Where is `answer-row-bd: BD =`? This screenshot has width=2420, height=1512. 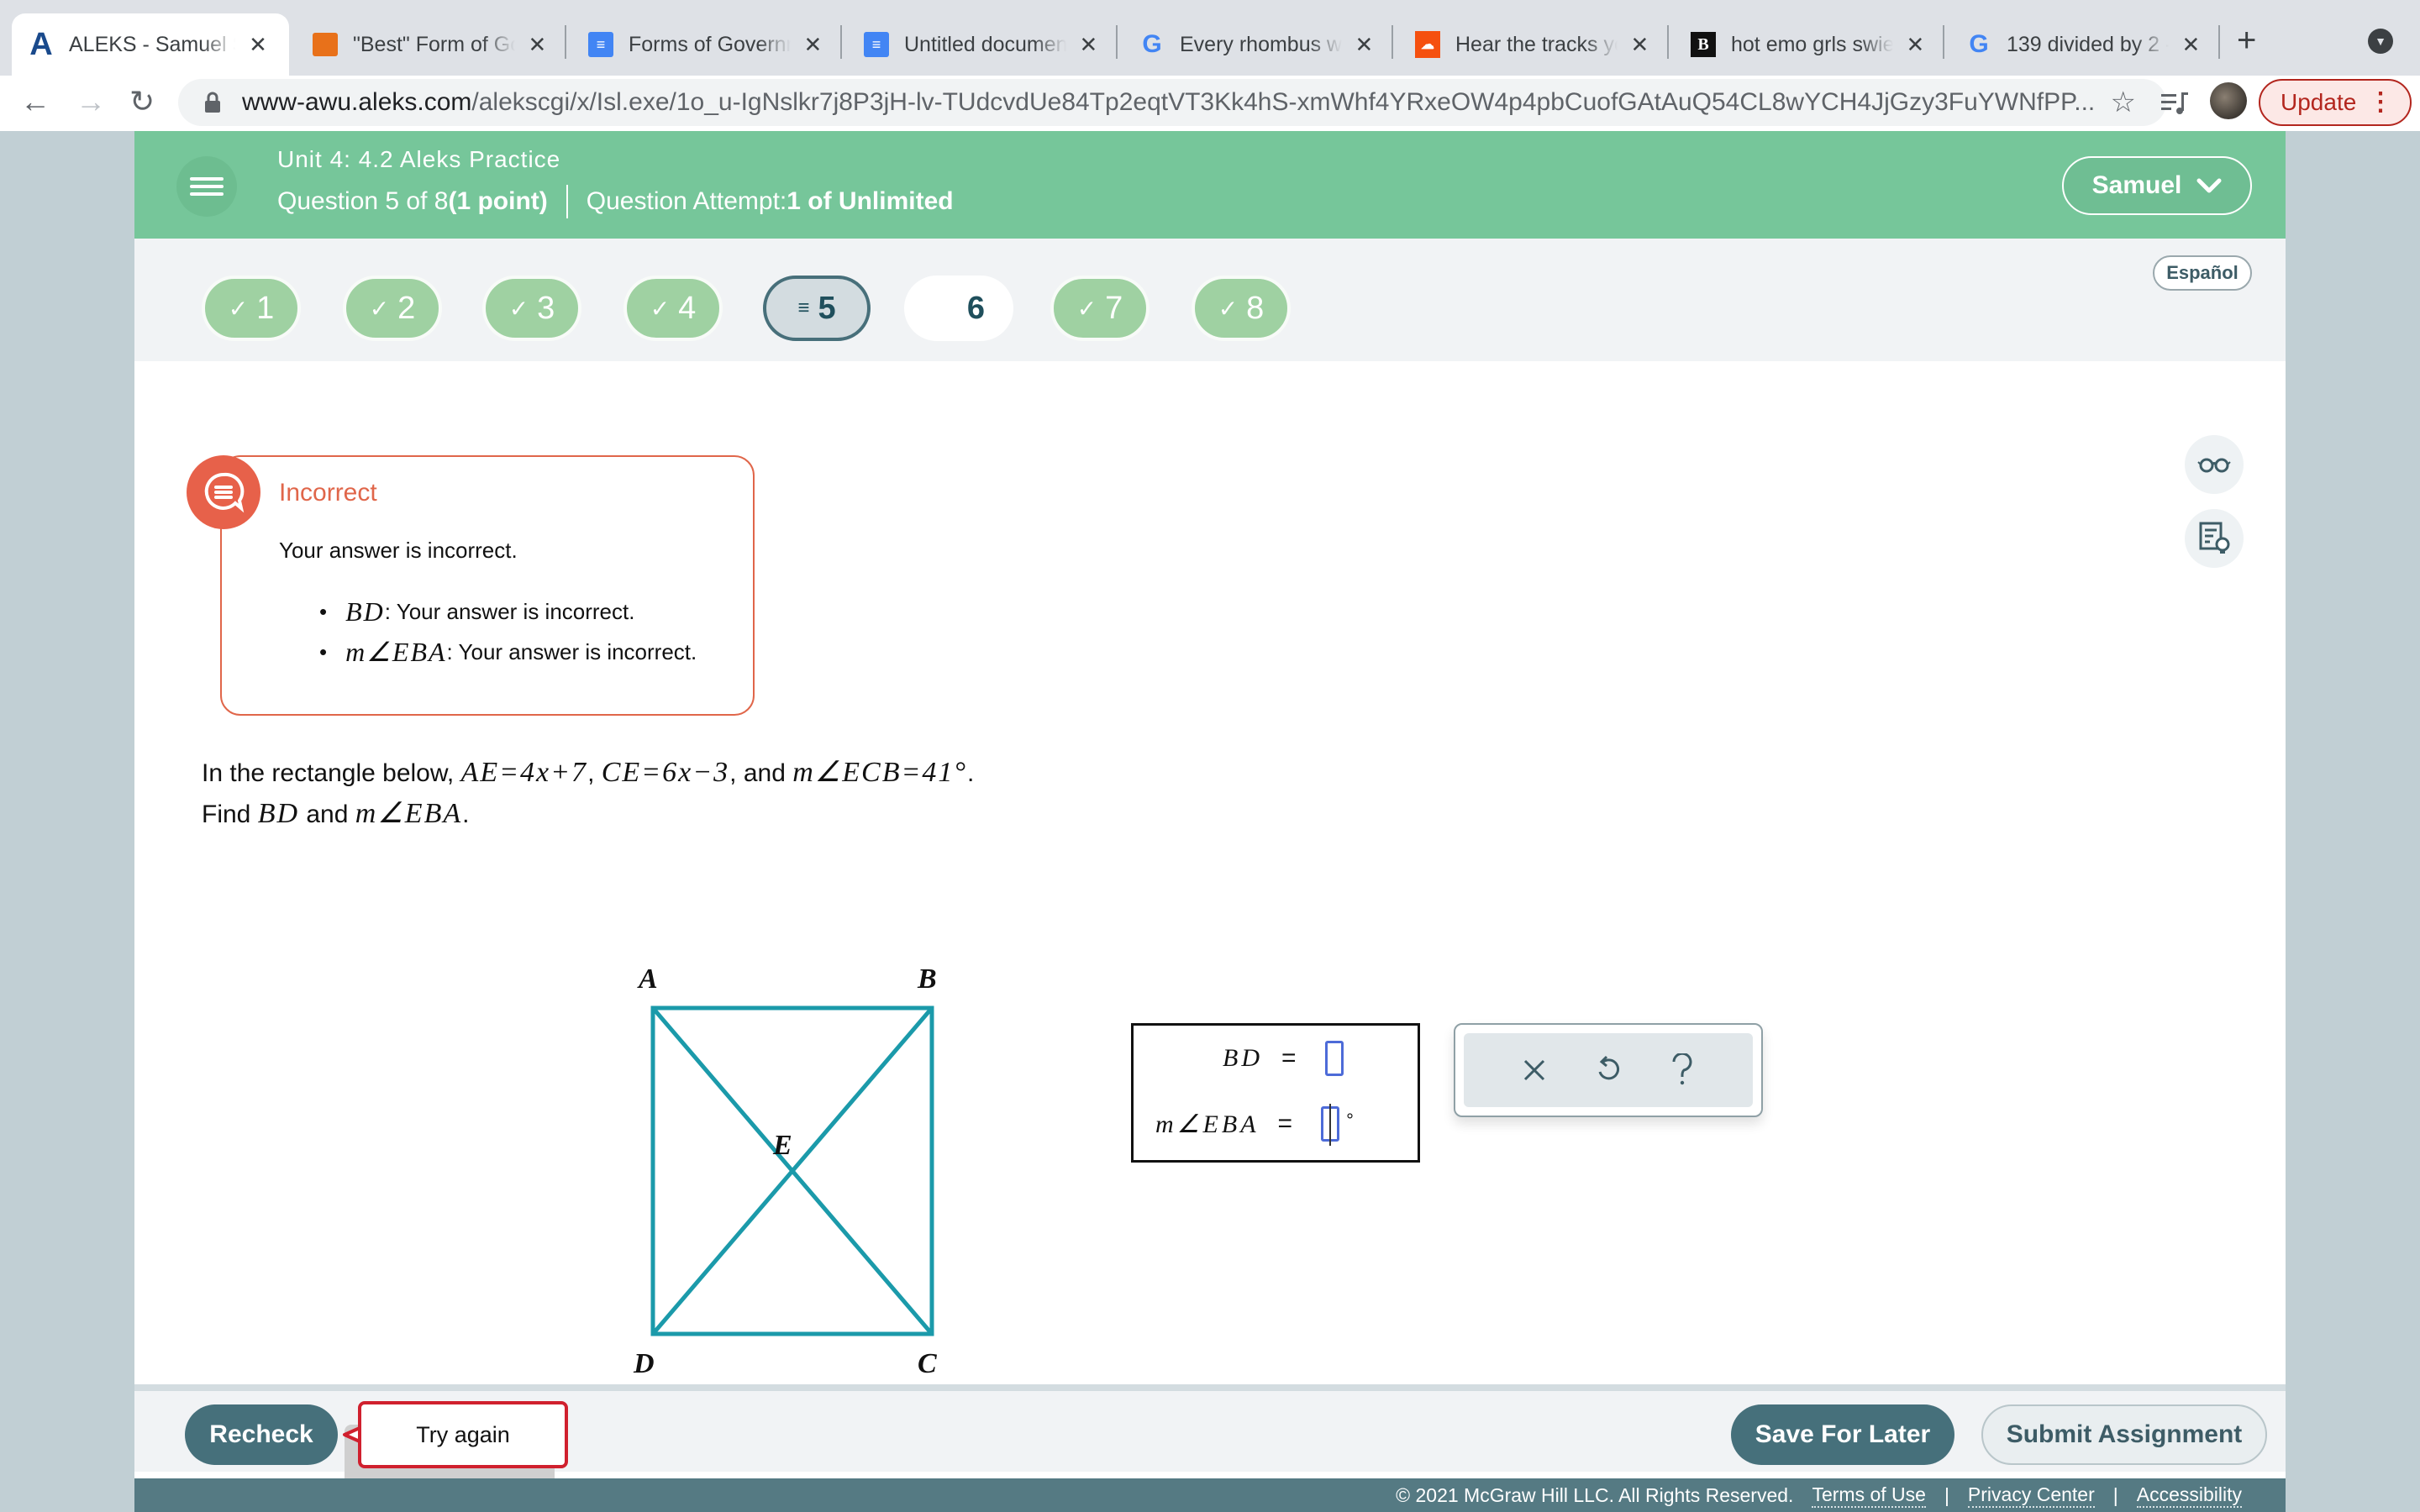
answer-row-bd: BD = is located at coordinates (1284, 1058).